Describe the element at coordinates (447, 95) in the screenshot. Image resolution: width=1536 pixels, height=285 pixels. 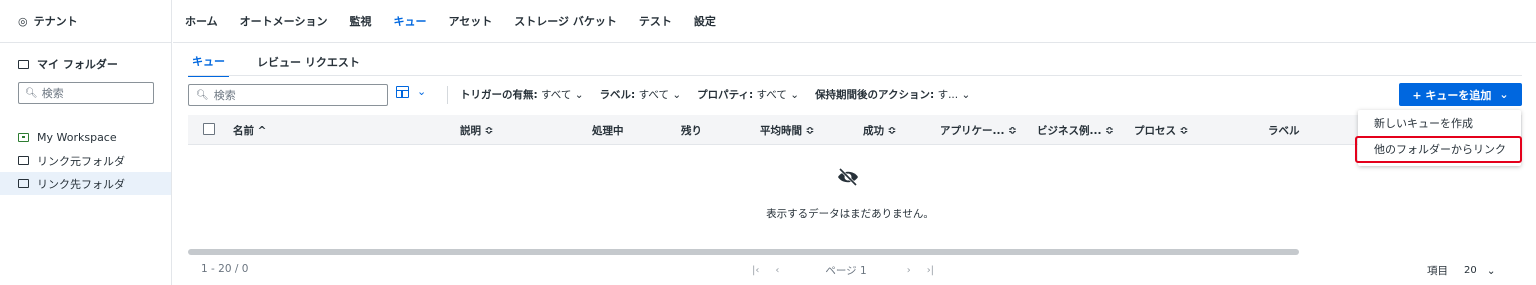
I see `toolbar-divider` at that location.